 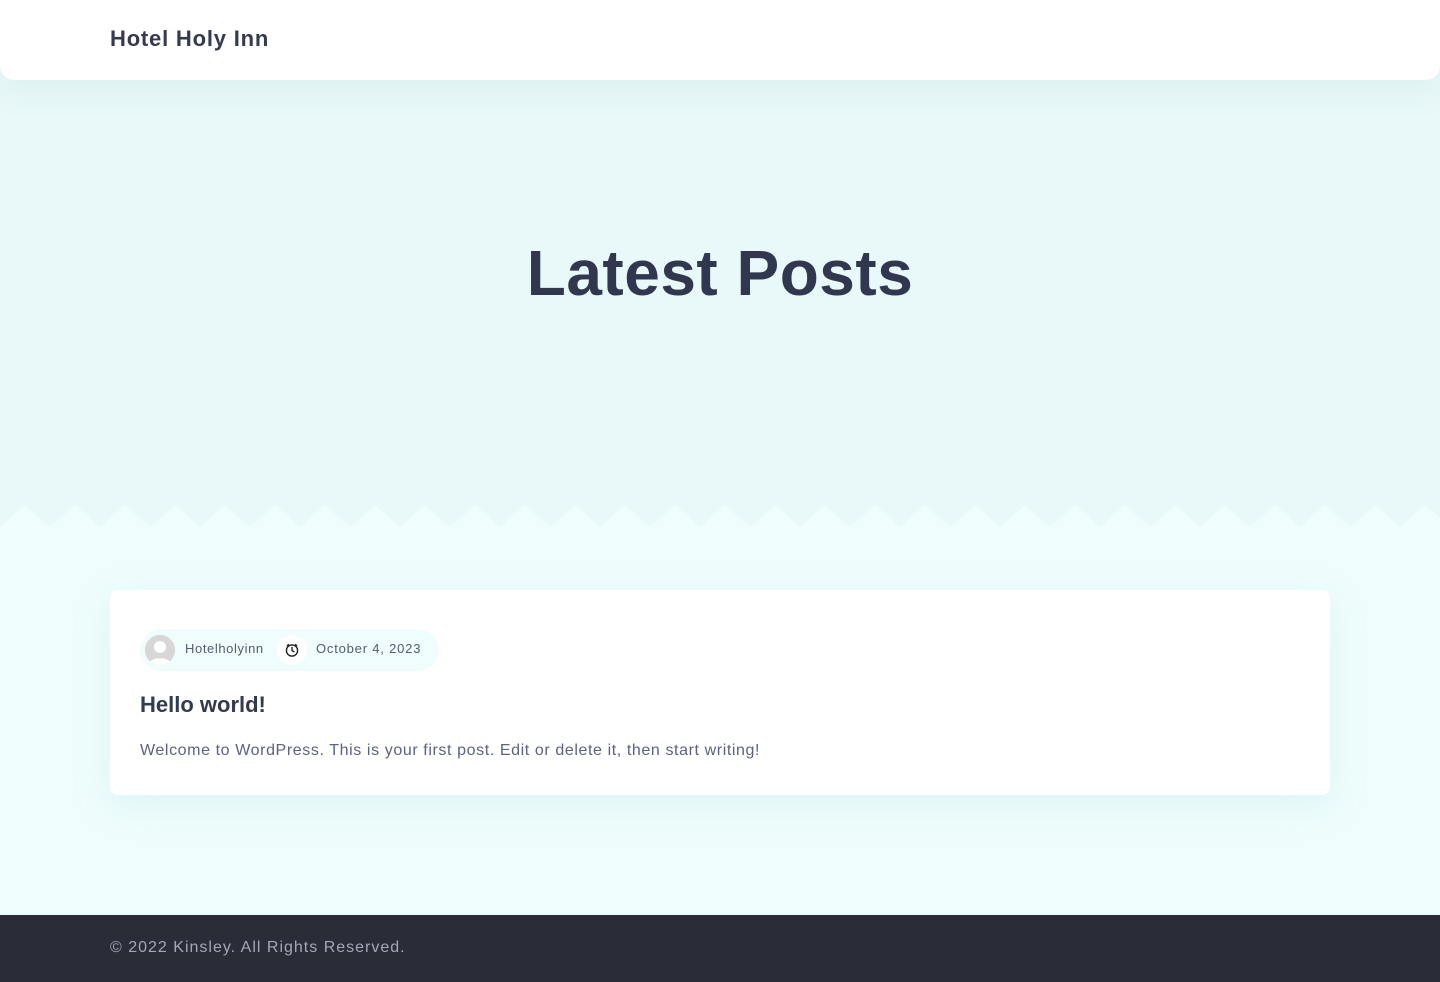 I want to click on clock-icon, so click(x=292, y=650).